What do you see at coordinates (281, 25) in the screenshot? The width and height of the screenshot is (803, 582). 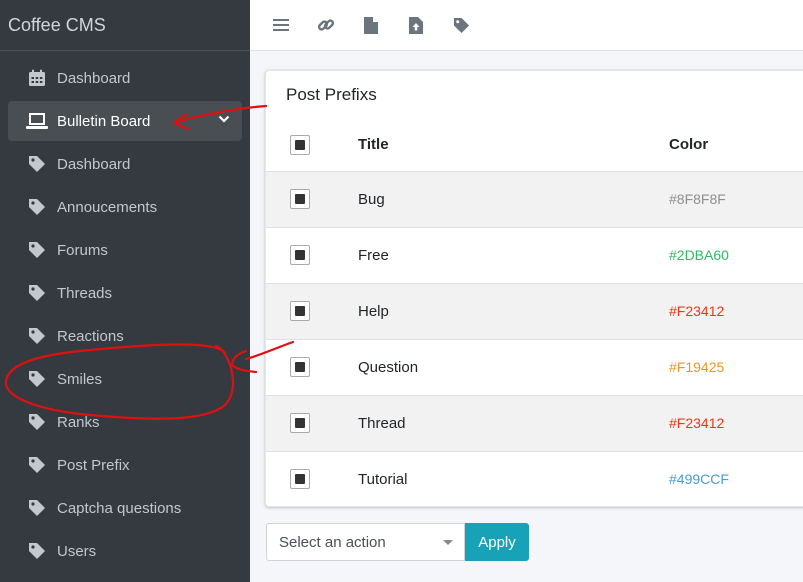 I see `menu-icon` at bounding box center [281, 25].